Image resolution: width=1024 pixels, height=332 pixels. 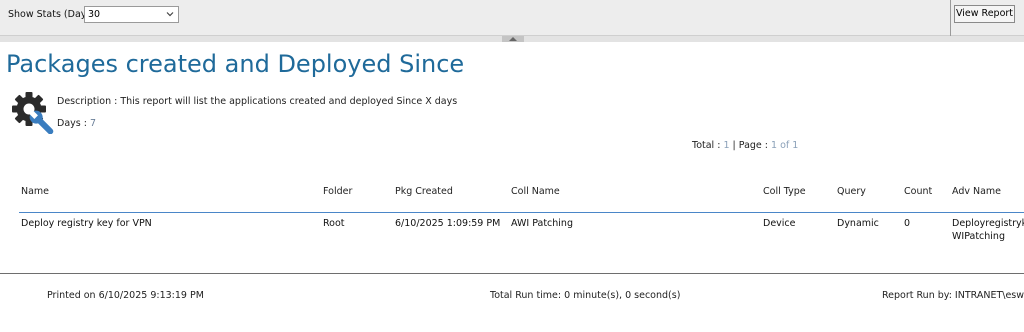 What do you see at coordinates (918, 191) in the screenshot?
I see `column-header-count: Count` at bounding box center [918, 191].